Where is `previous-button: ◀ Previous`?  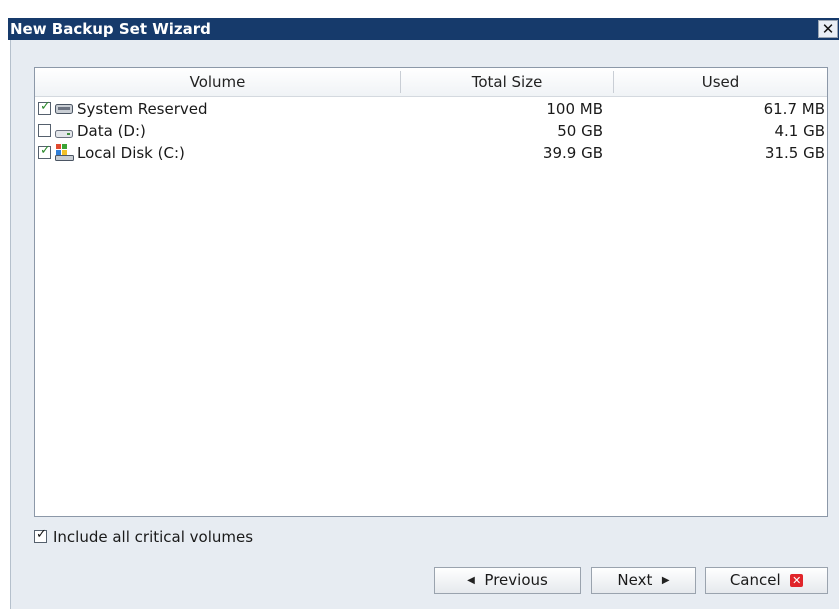 previous-button: ◀ Previous is located at coordinates (507, 580).